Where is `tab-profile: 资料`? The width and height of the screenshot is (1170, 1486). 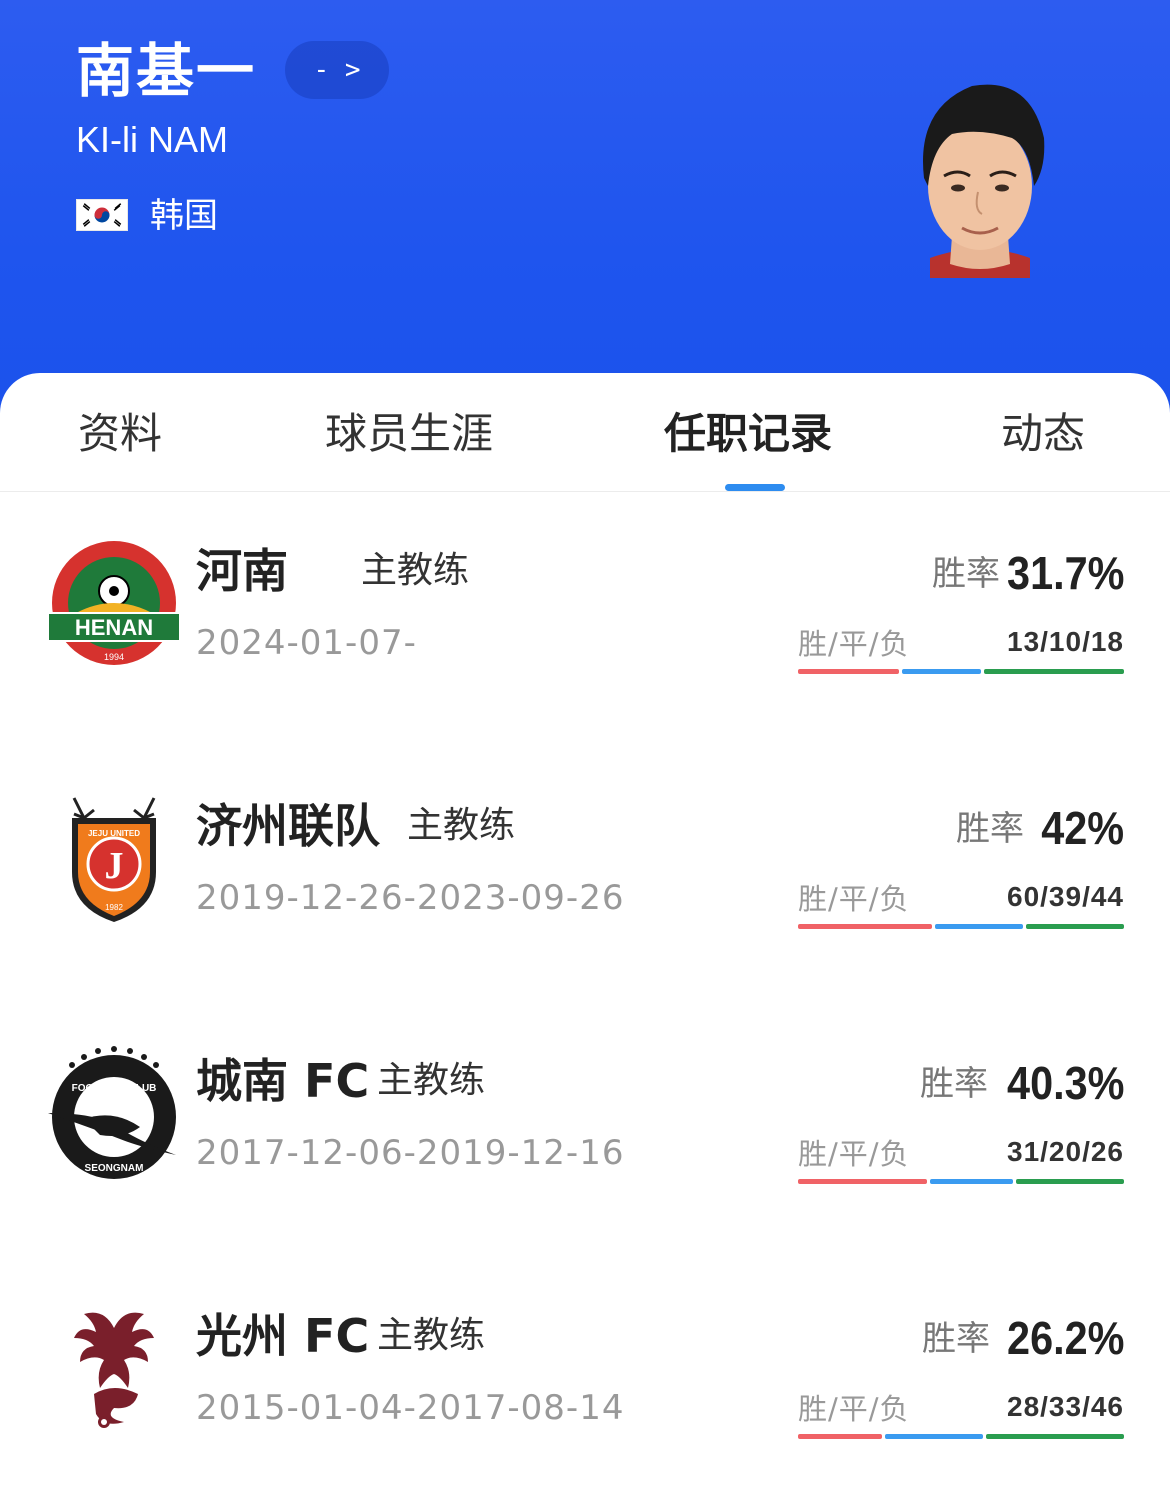 tab-profile: 资料 is located at coordinates (120, 434).